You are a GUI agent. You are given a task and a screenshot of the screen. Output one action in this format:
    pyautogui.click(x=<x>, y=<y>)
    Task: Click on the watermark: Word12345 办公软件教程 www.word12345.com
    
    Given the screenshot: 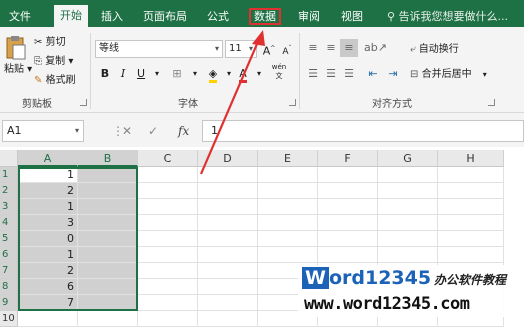 What is the action you would take?
    pyautogui.click(x=410, y=291)
    